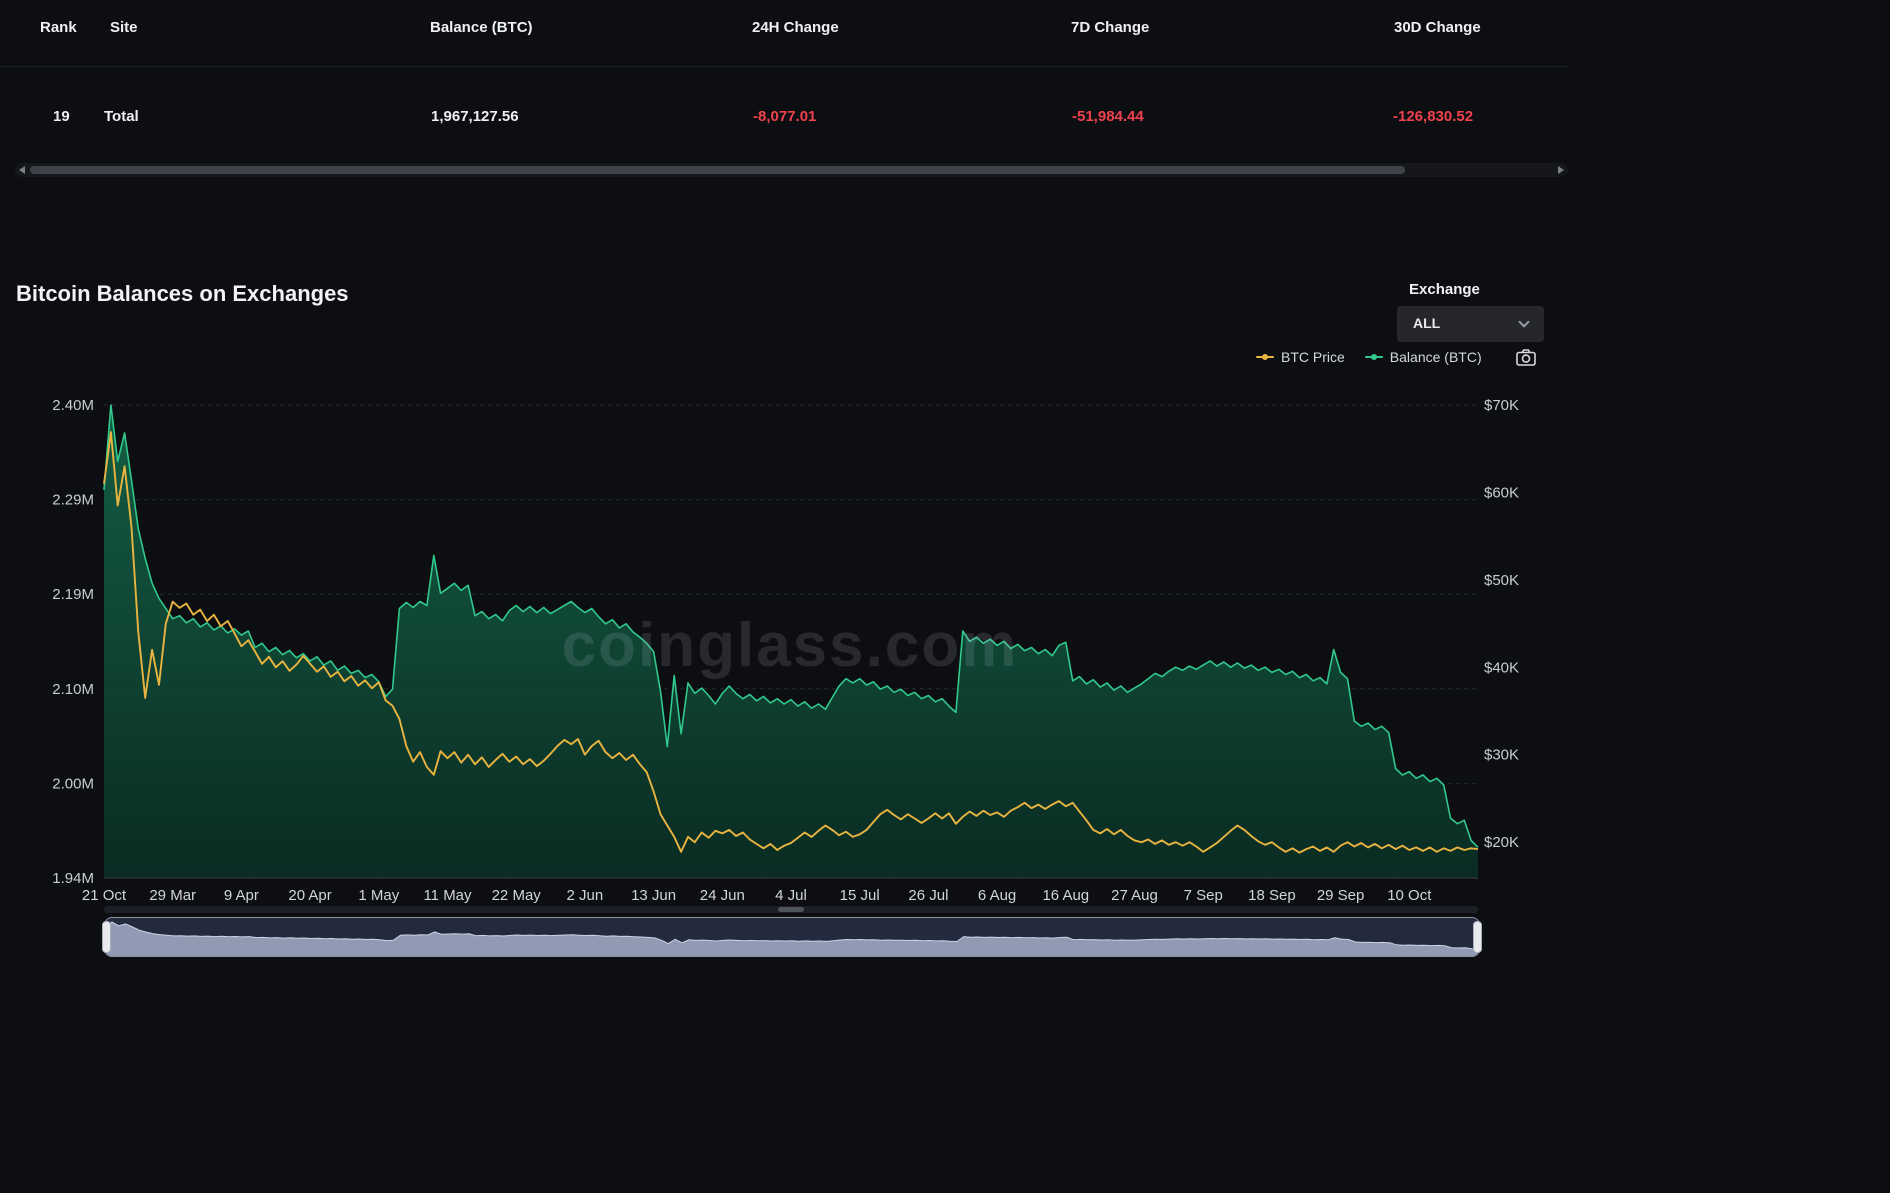 This screenshot has width=1890, height=1193. What do you see at coordinates (717, 170) in the screenshot?
I see `scrollbar-thumb` at bounding box center [717, 170].